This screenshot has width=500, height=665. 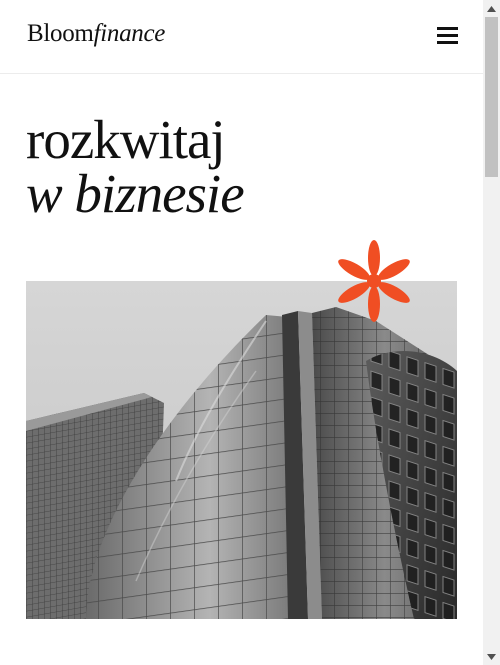 What do you see at coordinates (60, 33) in the screenshot?
I see `logo-word: Bloom` at bounding box center [60, 33].